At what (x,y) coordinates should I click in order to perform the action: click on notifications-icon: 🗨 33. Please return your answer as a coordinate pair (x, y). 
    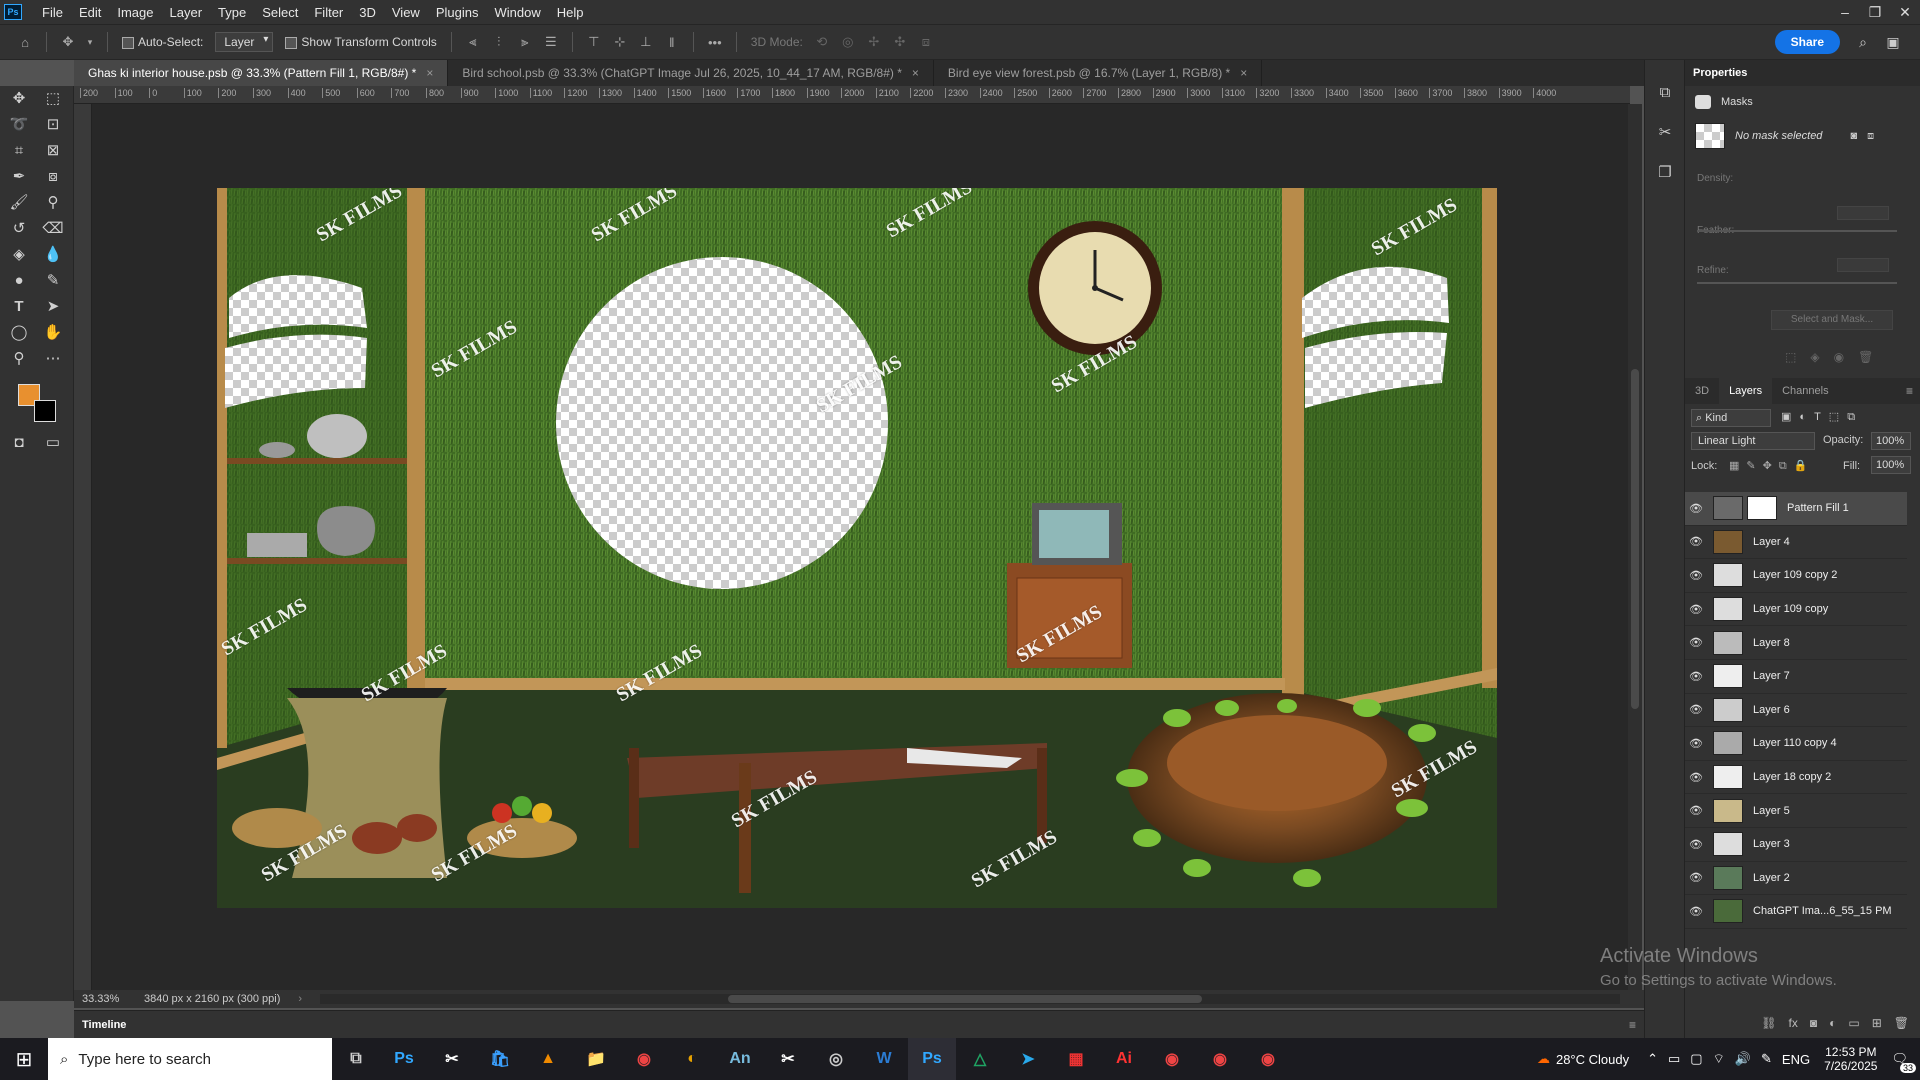
    Looking at the image, I should click on (1903, 1062).